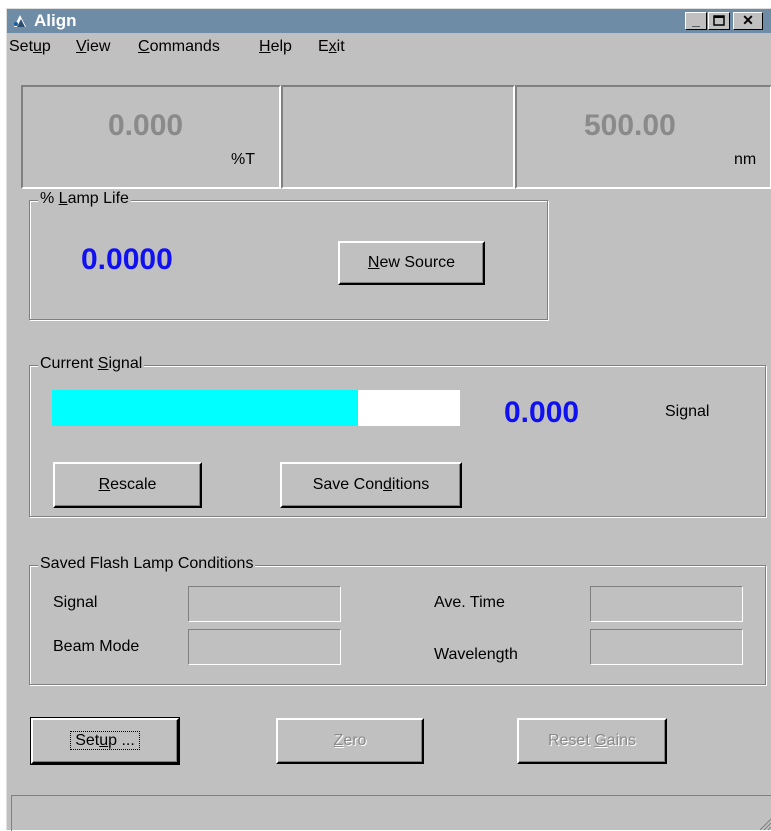  I want to click on saved-ave-time-label: Ave. Time, so click(469, 602).